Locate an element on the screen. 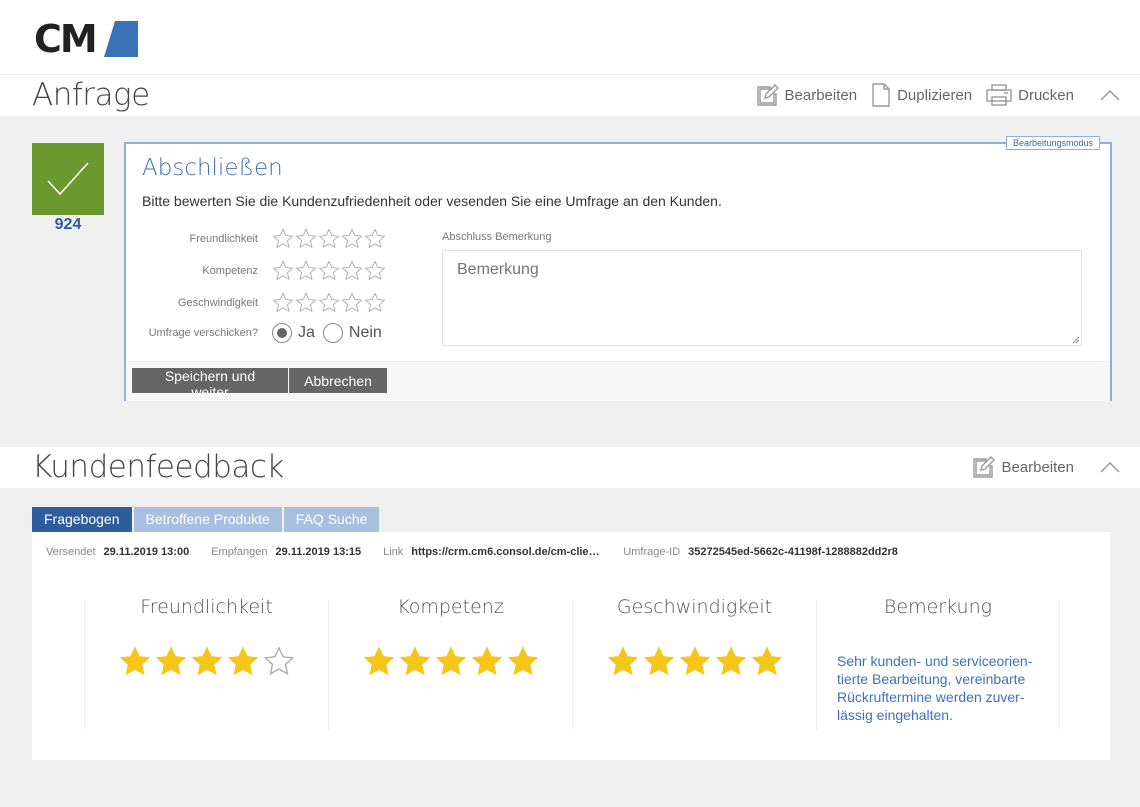 Image resolution: width=1140 pixels, height=807 pixels. status-tile is located at coordinates (68, 179).